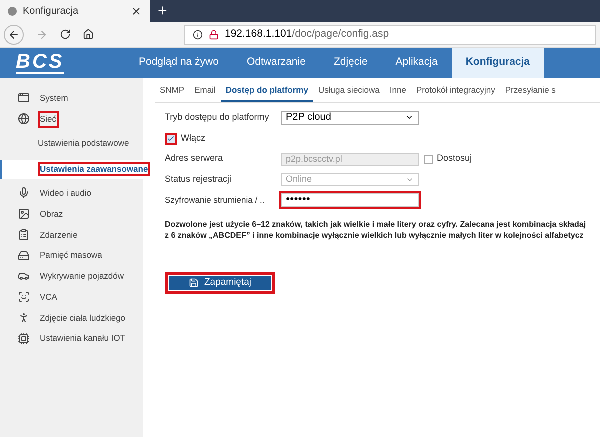 The image size is (600, 437). I want to click on sidebar-item: System, so click(54, 98).